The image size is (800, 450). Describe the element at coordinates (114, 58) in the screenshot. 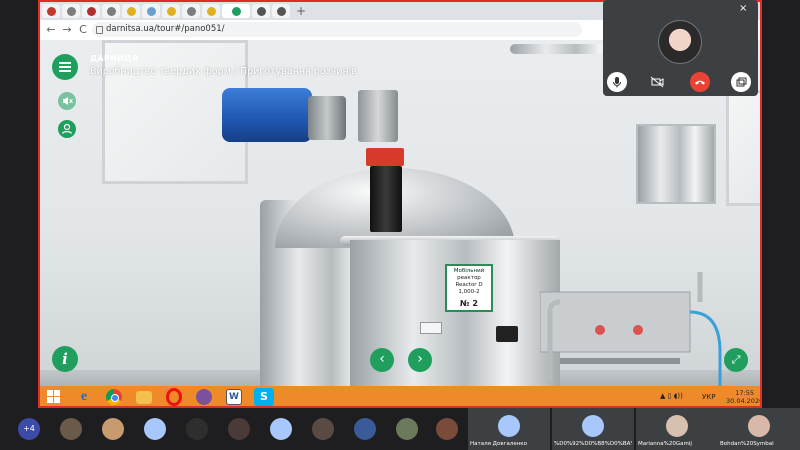

I see `brand-logo: ДАРНИЦЯ` at that location.